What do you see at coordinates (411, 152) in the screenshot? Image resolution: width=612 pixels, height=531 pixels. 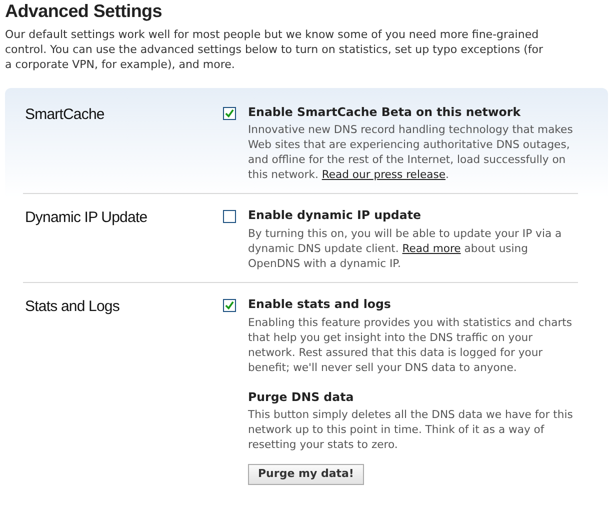 I see `option-description: Innovative new DNS record handling technology that makes Web sites that are experiencing authoritative DNS outages, and offline for the rest of the Internet, load successfully on this network. Read our press release.` at bounding box center [411, 152].